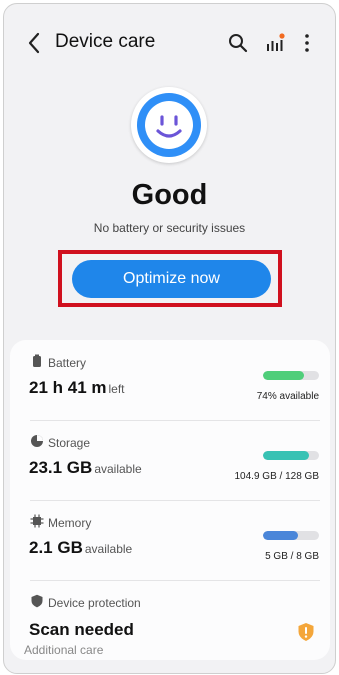  Describe the element at coordinates (105, 41) in the screenshot. I see `page-title: Device care` at that location.